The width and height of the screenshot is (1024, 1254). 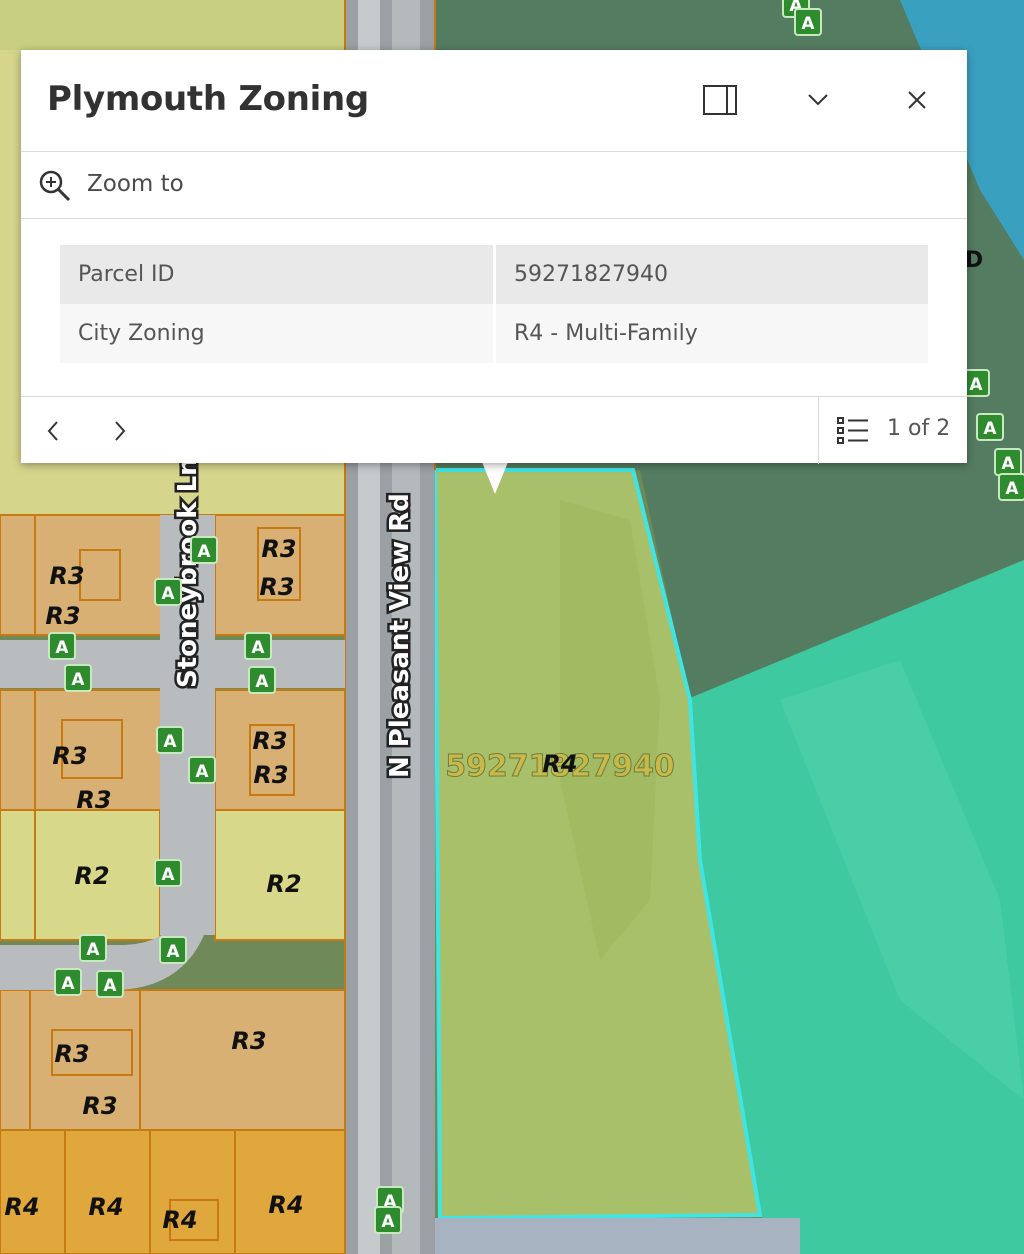 I want to click on table-row: Parcel ID 59271827940, so click(x=494, y=274).